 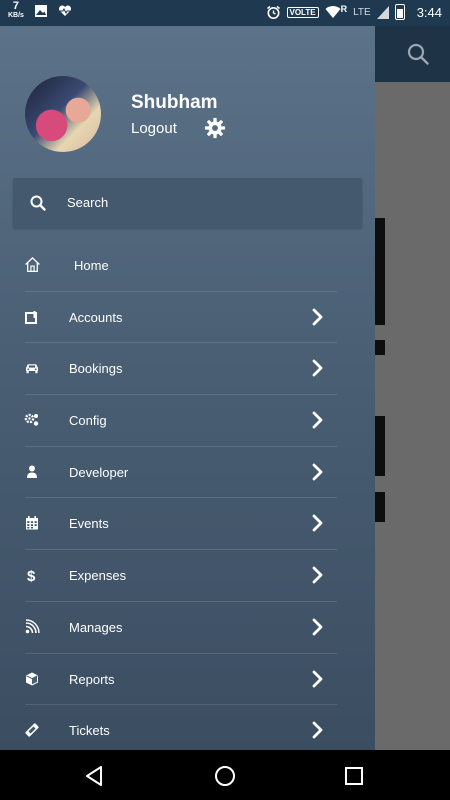 I want to click on network-speed: 7 KB/s, so click(x=16, y=10).